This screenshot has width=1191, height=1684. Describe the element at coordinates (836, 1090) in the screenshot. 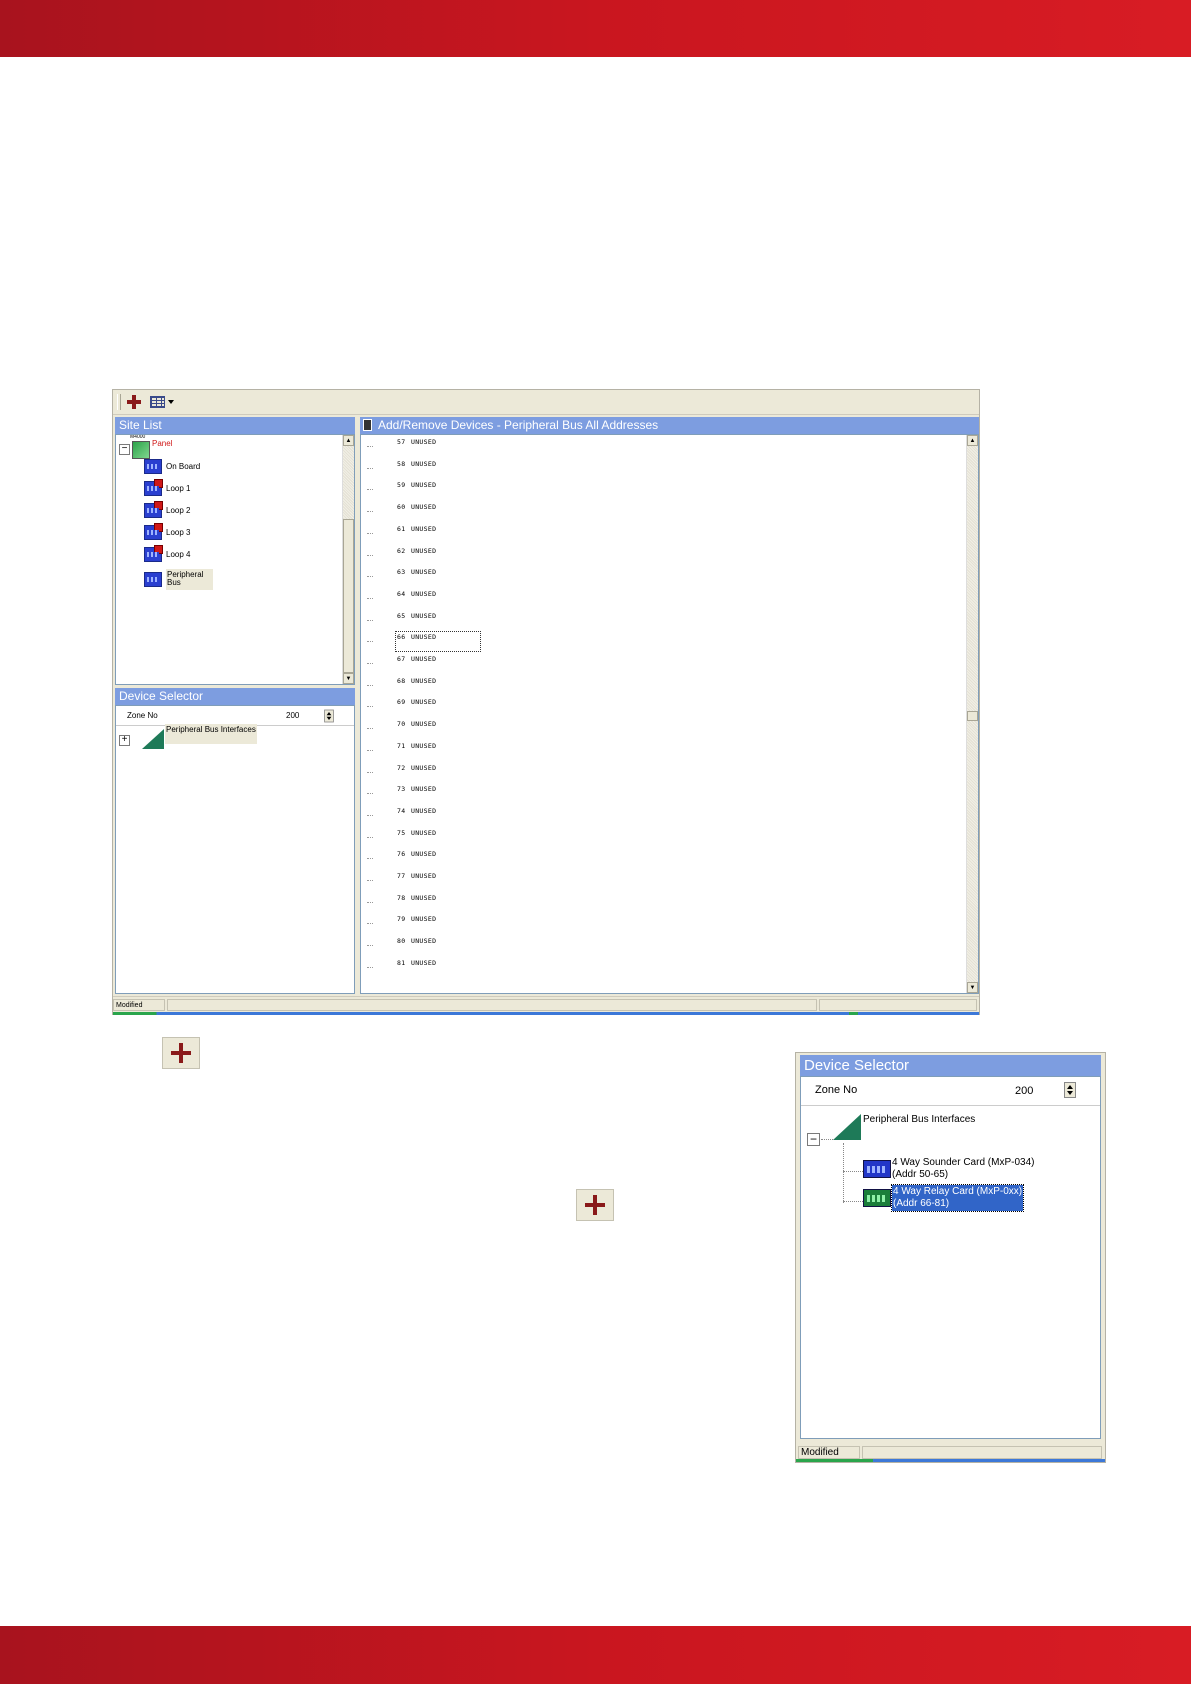

I see `inset-zone-label: Zone No` at that location.